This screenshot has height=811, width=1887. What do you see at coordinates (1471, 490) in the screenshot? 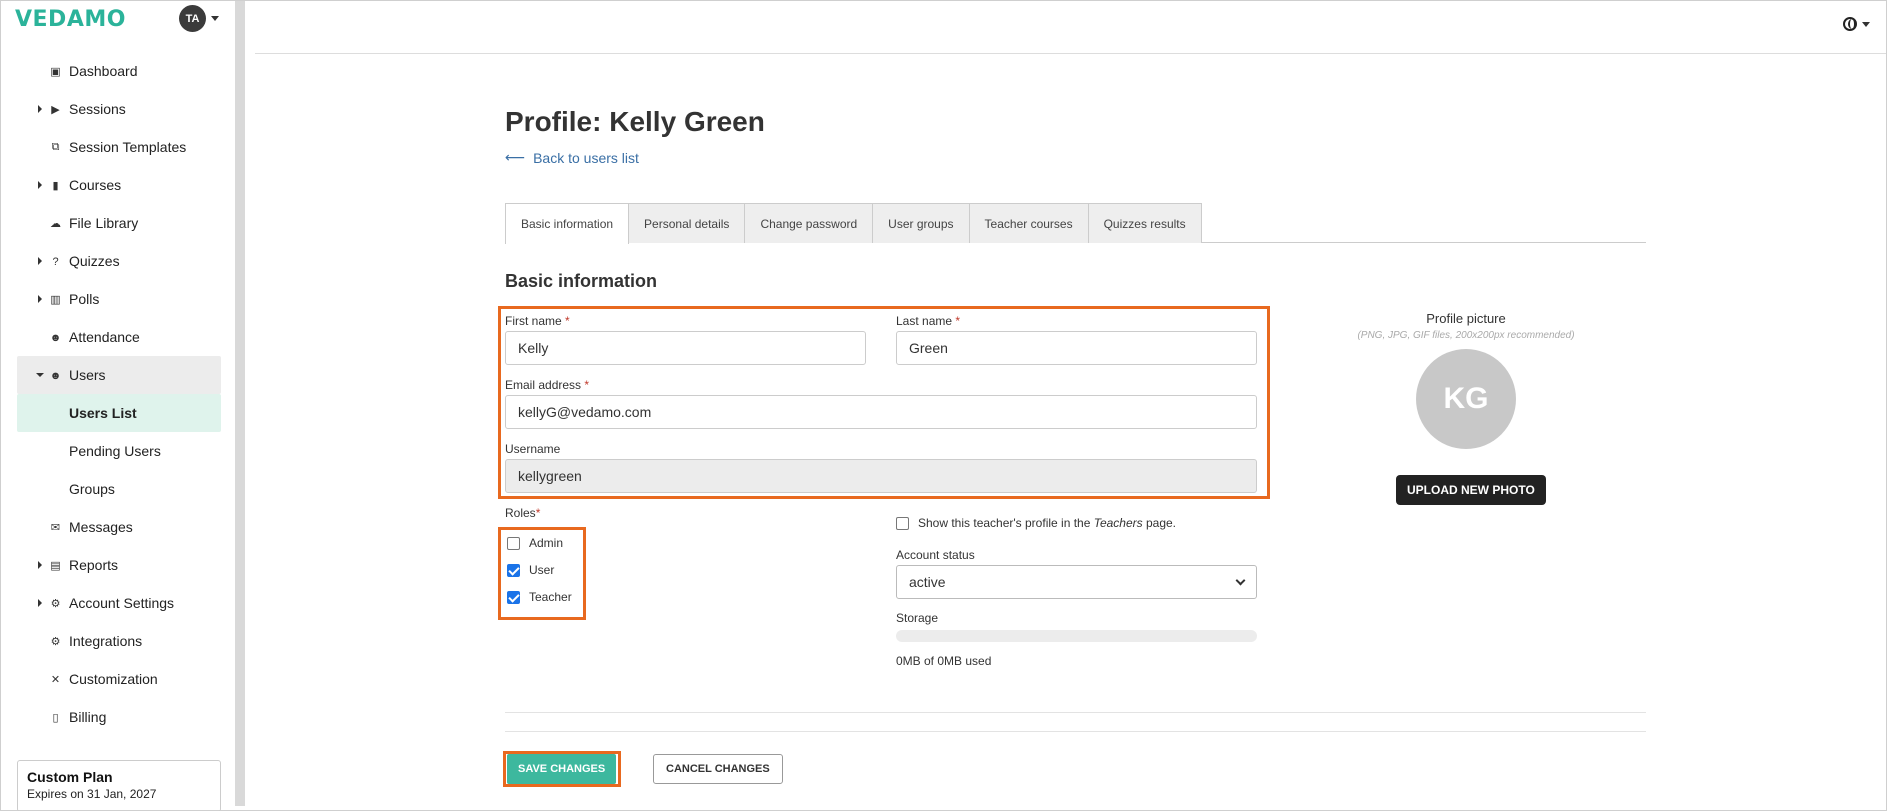
I see `upload-photo-button: UPLOAD NEW PHOTO` at bounding box center [1471, 490].